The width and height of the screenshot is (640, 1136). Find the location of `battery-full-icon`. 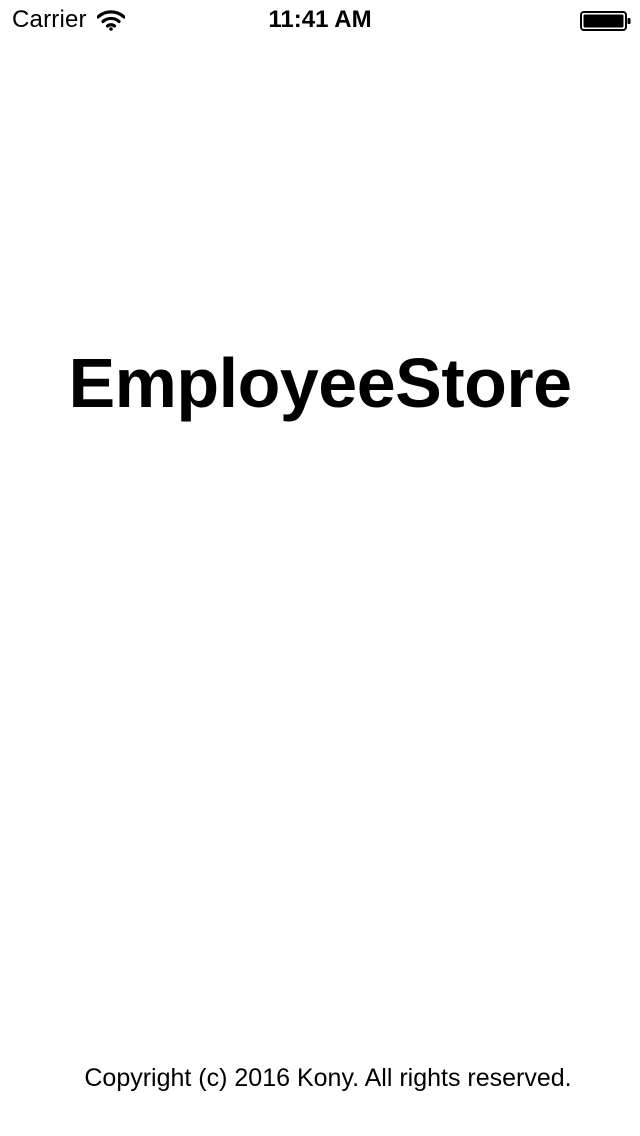

battery-full-icon is located at coordinates (606, 21).